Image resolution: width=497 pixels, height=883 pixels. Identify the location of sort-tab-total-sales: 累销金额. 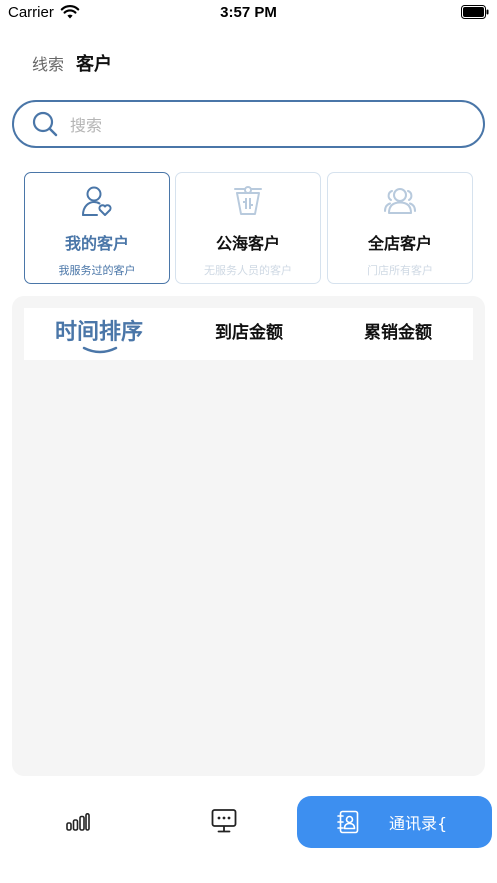
(398, 334).